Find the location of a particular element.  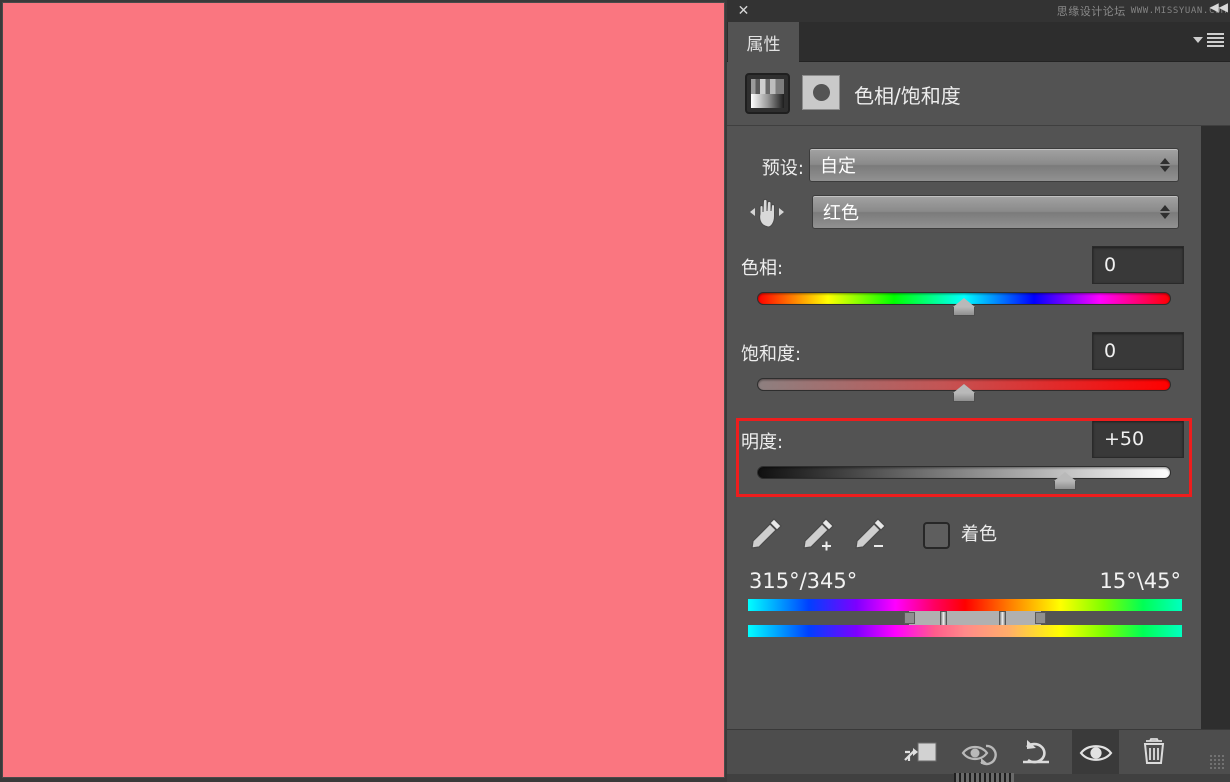

saturation-value-input: 0 is located at coordinates (1138, 351).